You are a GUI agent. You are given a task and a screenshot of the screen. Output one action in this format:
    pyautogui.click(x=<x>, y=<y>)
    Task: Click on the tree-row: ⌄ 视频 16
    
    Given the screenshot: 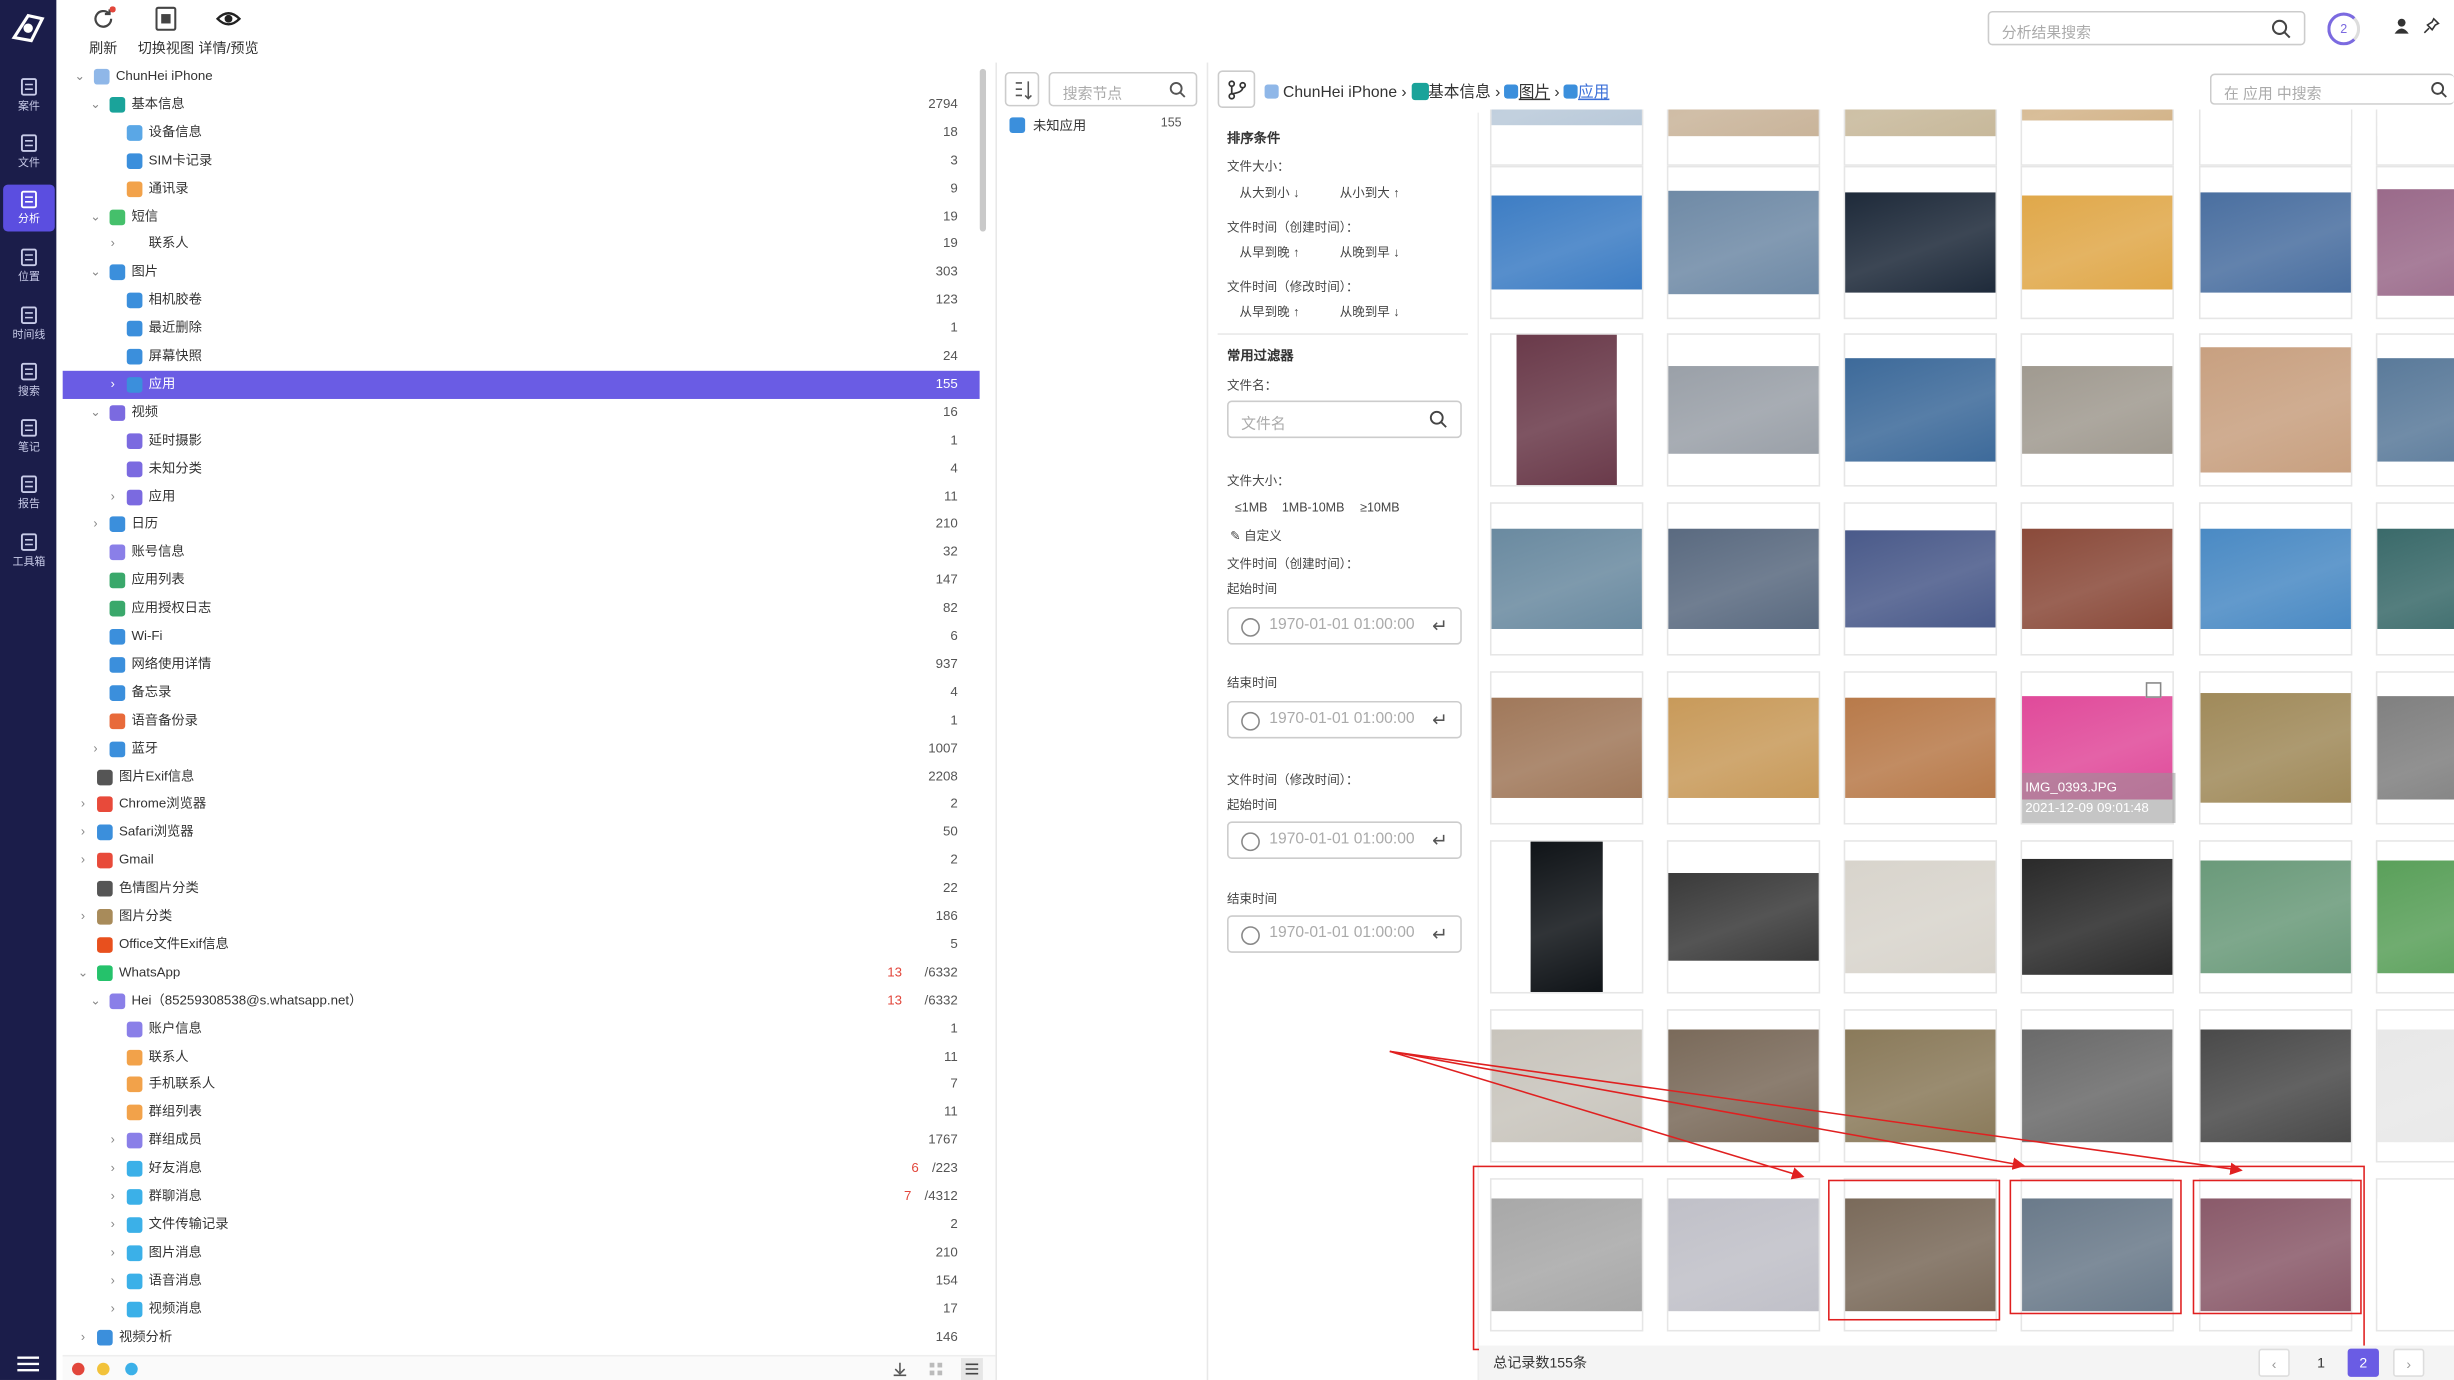 What is the action you would take?
    pyautogui.click(x=521, y=413)
    